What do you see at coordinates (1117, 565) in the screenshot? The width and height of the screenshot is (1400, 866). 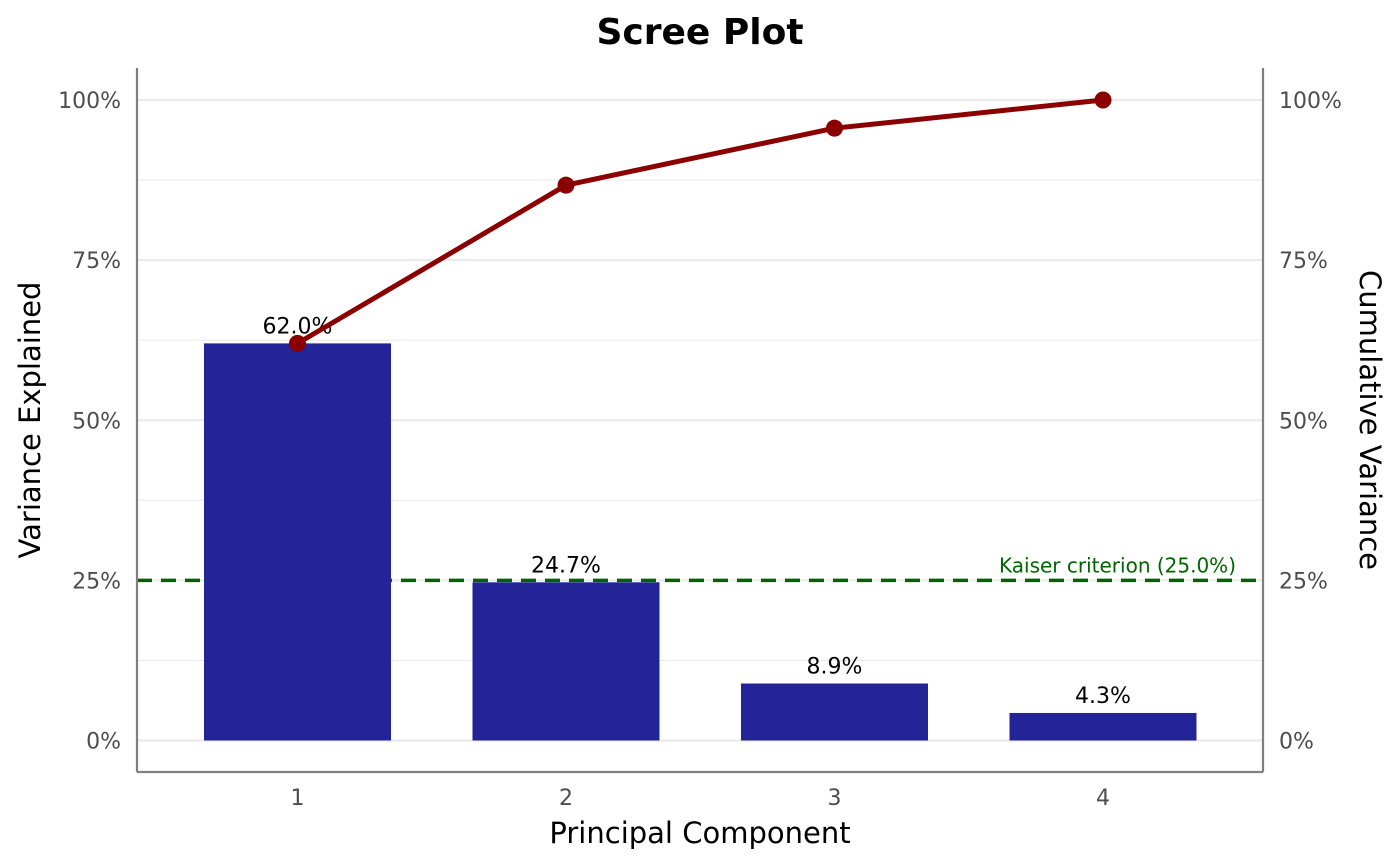 I see `kaiser-criterion-label: Kaiser criterion (25.0%)` at bounding box center [1117, 565].